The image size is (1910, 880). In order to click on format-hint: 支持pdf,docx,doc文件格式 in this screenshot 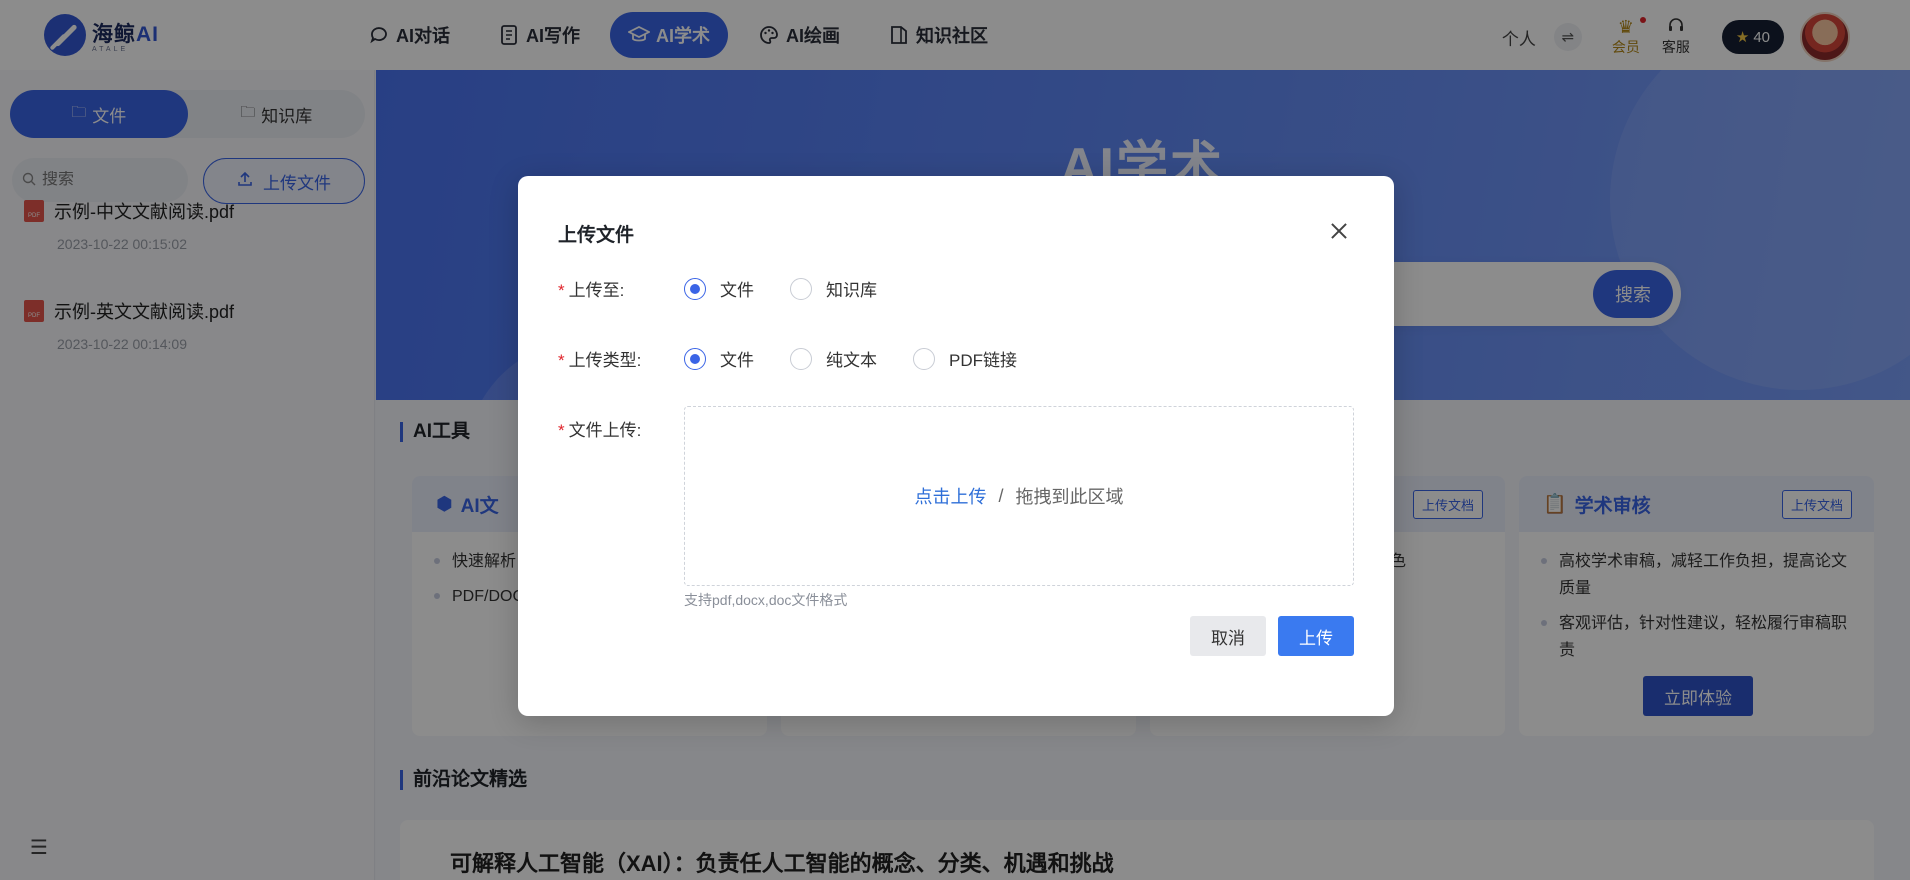, I will do `click(766, 600)`.